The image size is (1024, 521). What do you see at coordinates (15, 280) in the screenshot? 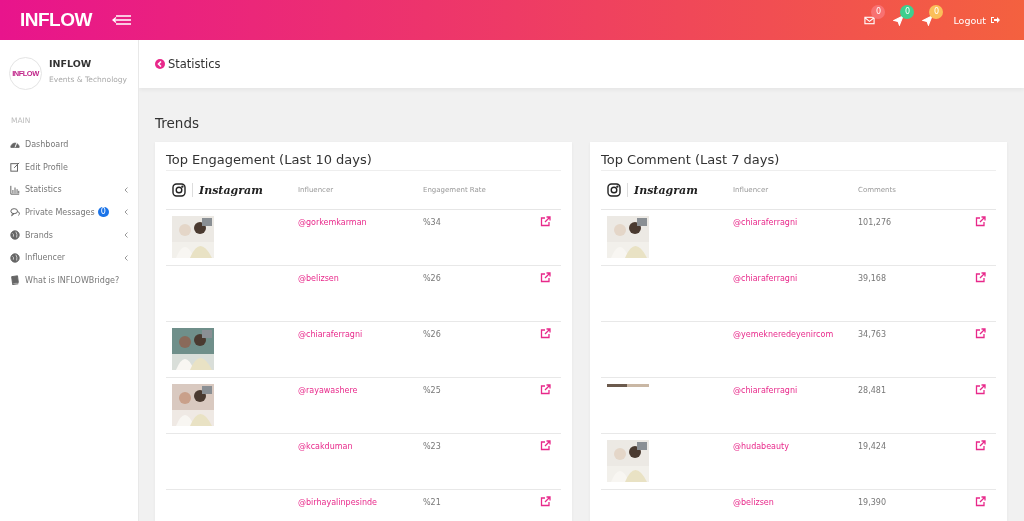
I see `book-icon` at bounding box center [15, 280].